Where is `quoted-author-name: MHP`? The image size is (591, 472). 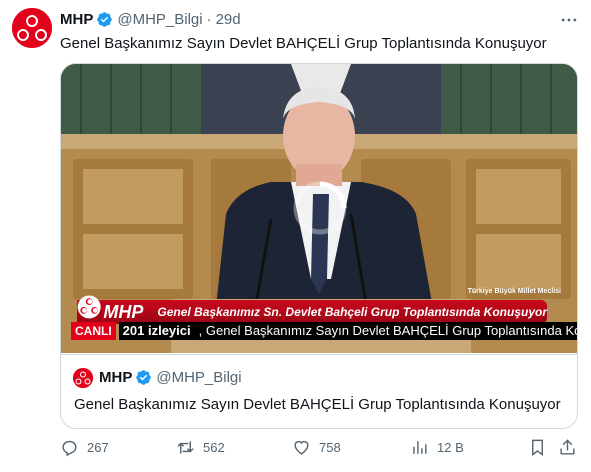
quoted-author-name: MHP is located at coordinates (116, 377).